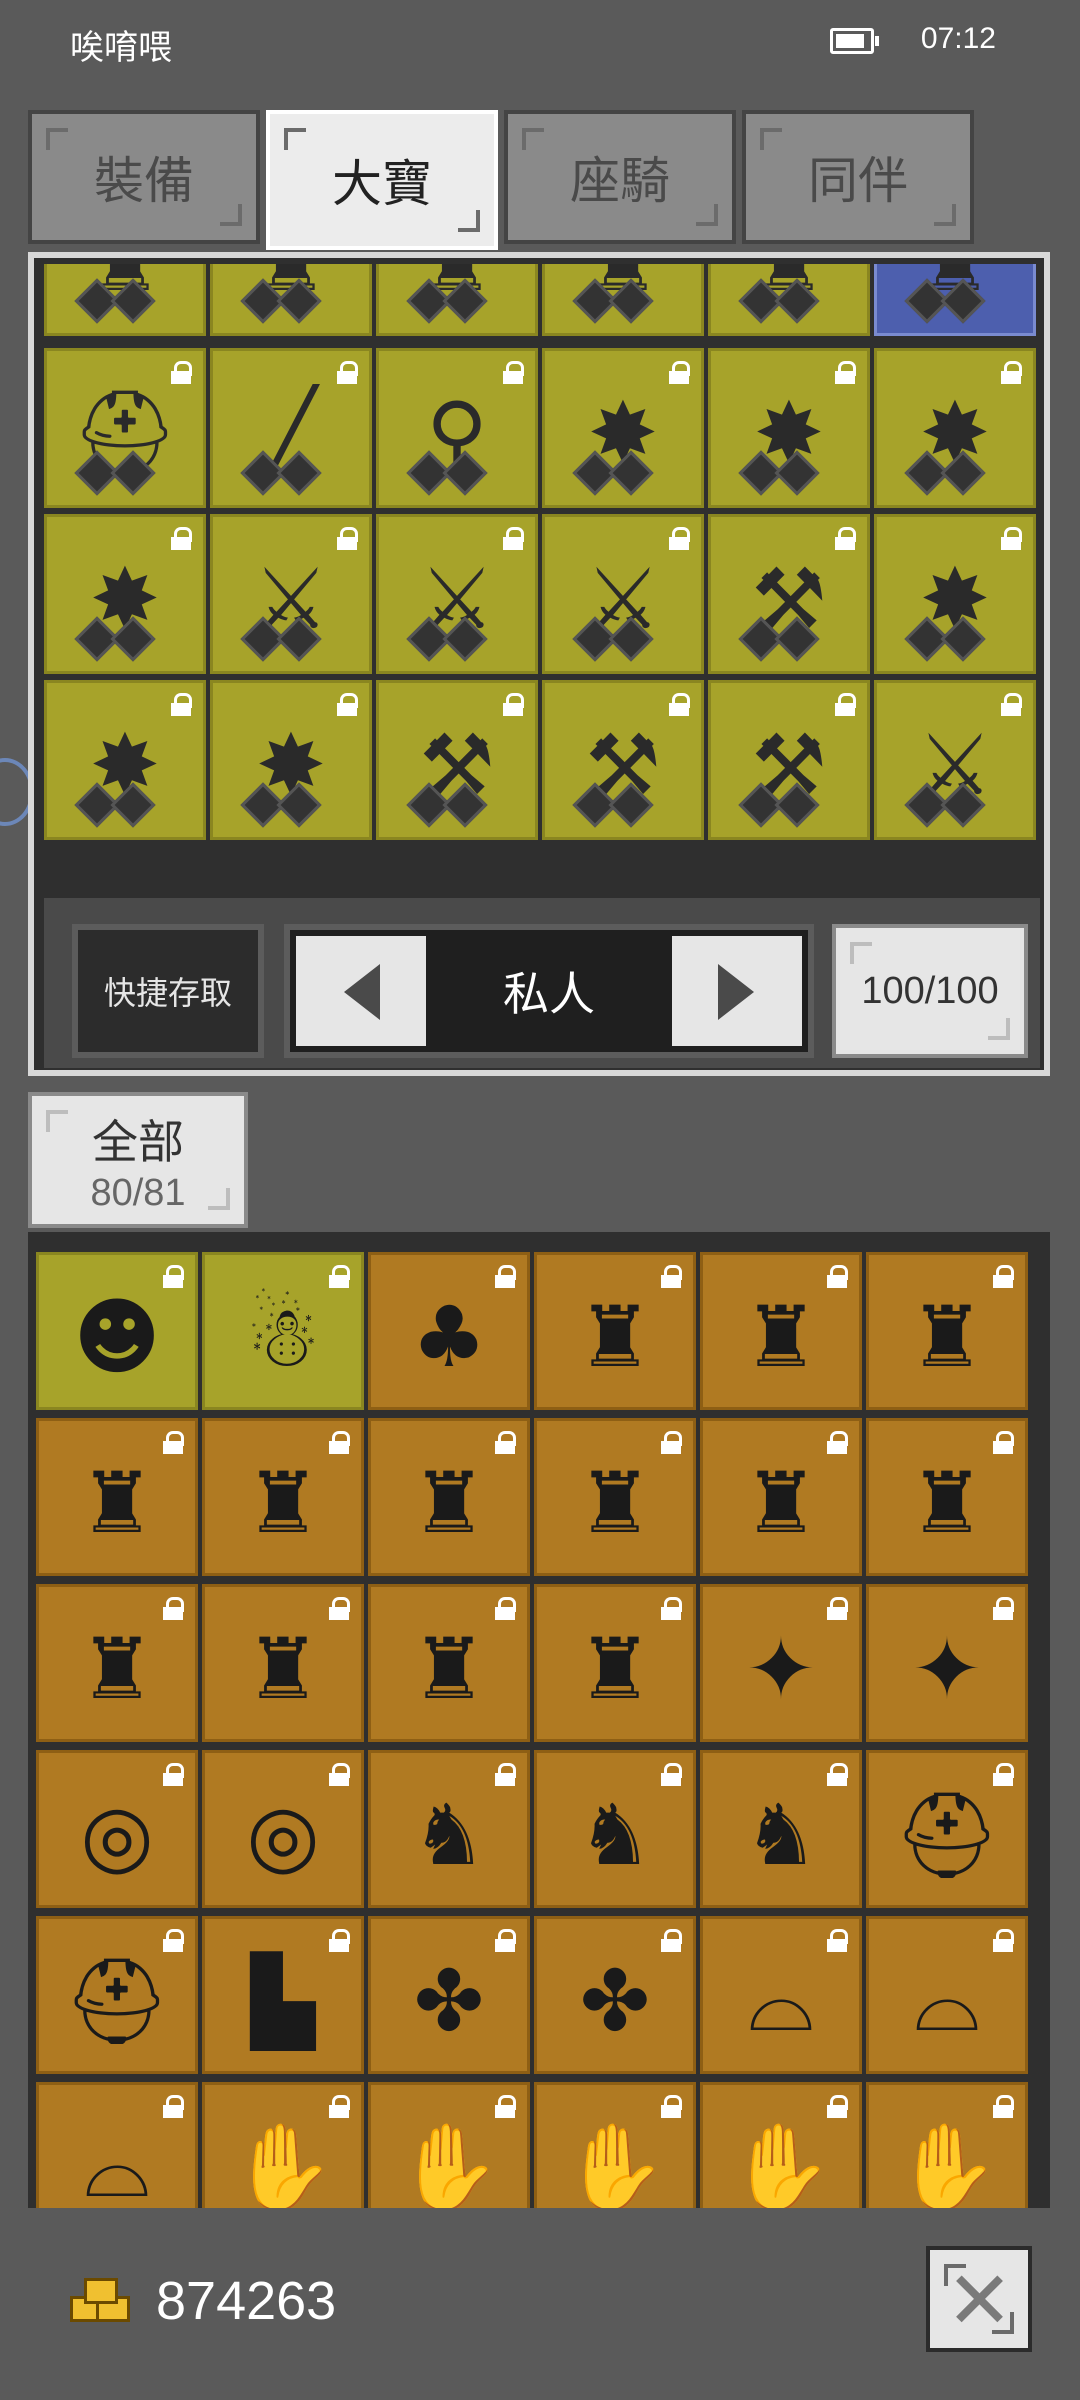 The width and height of the screenshot is (1080, 2400). I want to click on tab-treasure: 大寶, so click(382, 180).